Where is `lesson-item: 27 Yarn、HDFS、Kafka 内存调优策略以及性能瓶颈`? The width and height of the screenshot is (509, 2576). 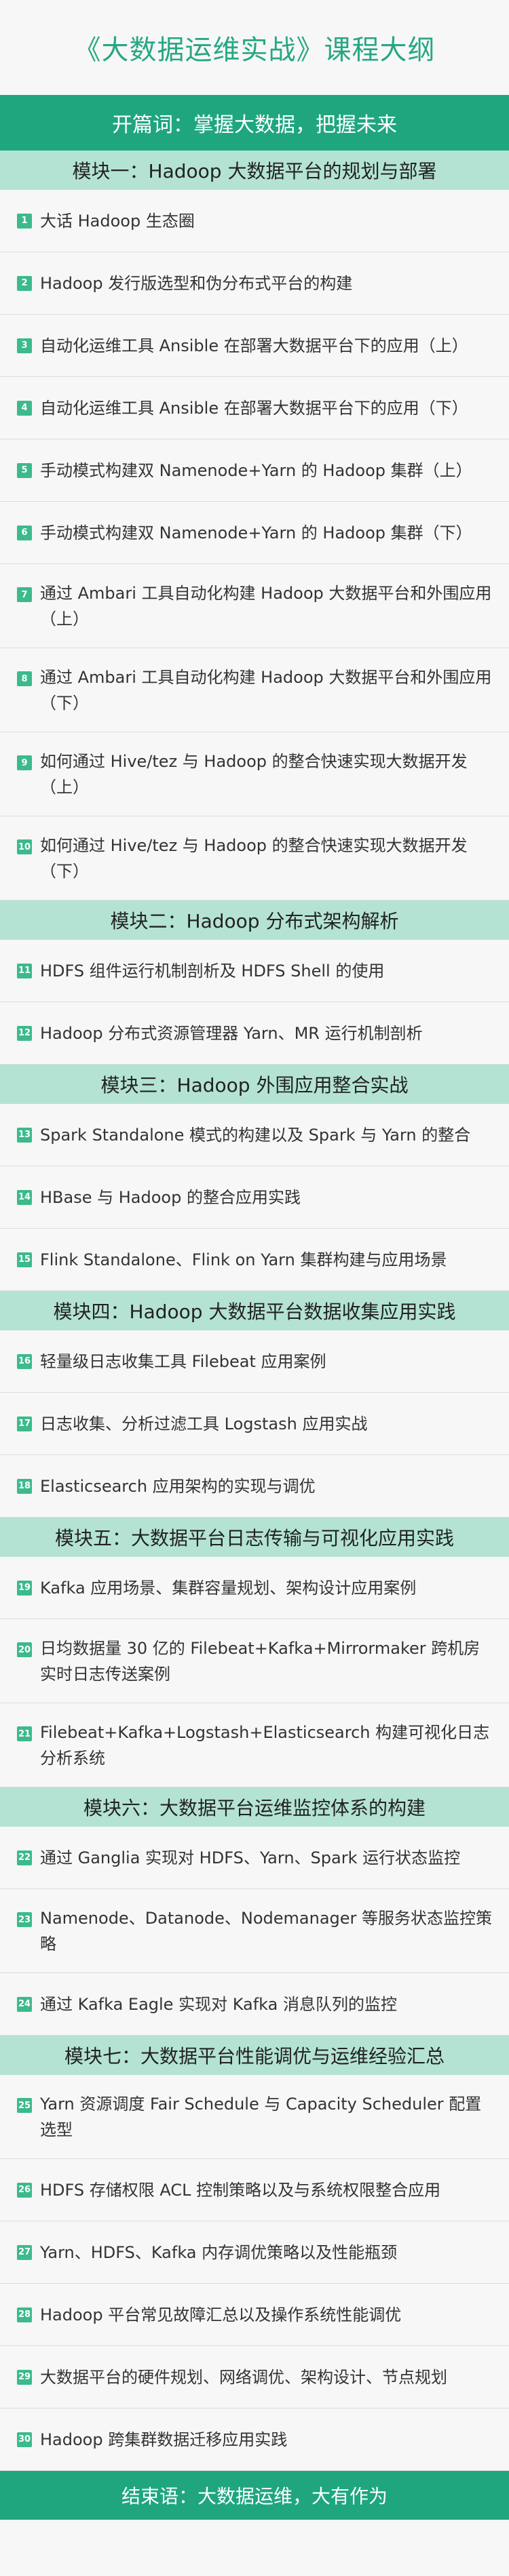
lesson-item: 27 Yarn、HDFS、Kafka 内存调优策略以及性能瓶颈 is located at coordinates (254, 2252).